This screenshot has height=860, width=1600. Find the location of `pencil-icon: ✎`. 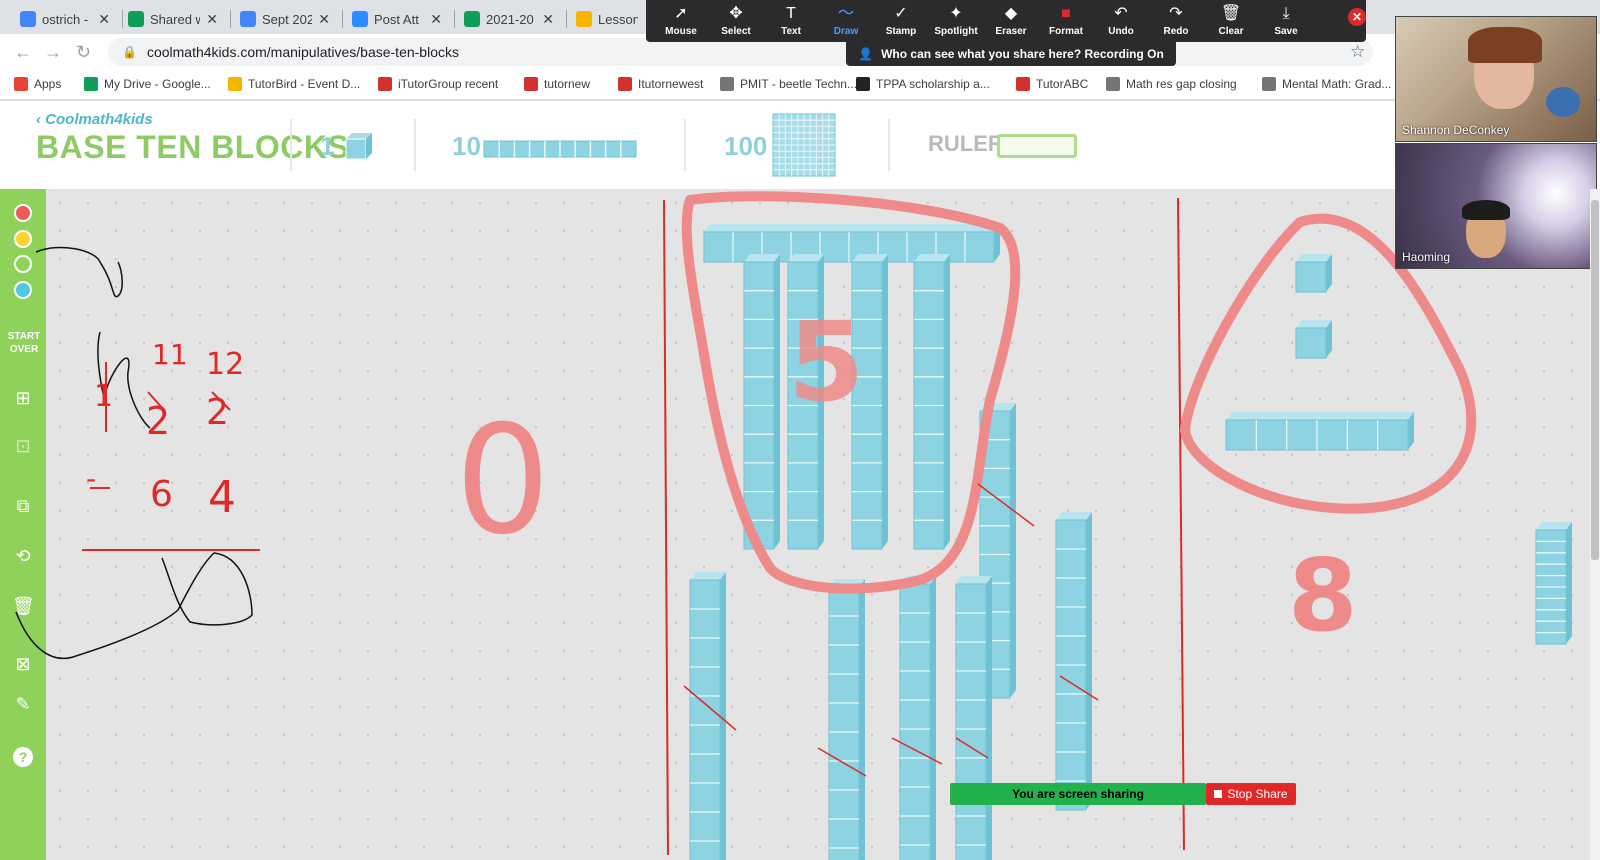

pencil-icon: ✎ is located at coordinates (23, 704).